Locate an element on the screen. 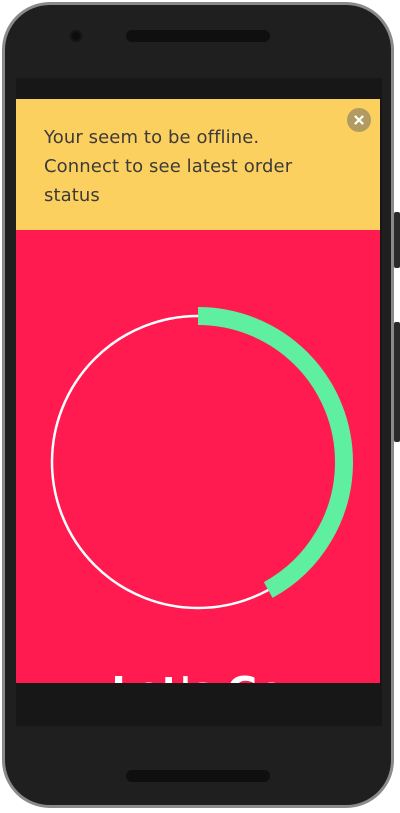 The height and width of the screenshot is (813, 400). power-button is located at coordinates (397, 240).